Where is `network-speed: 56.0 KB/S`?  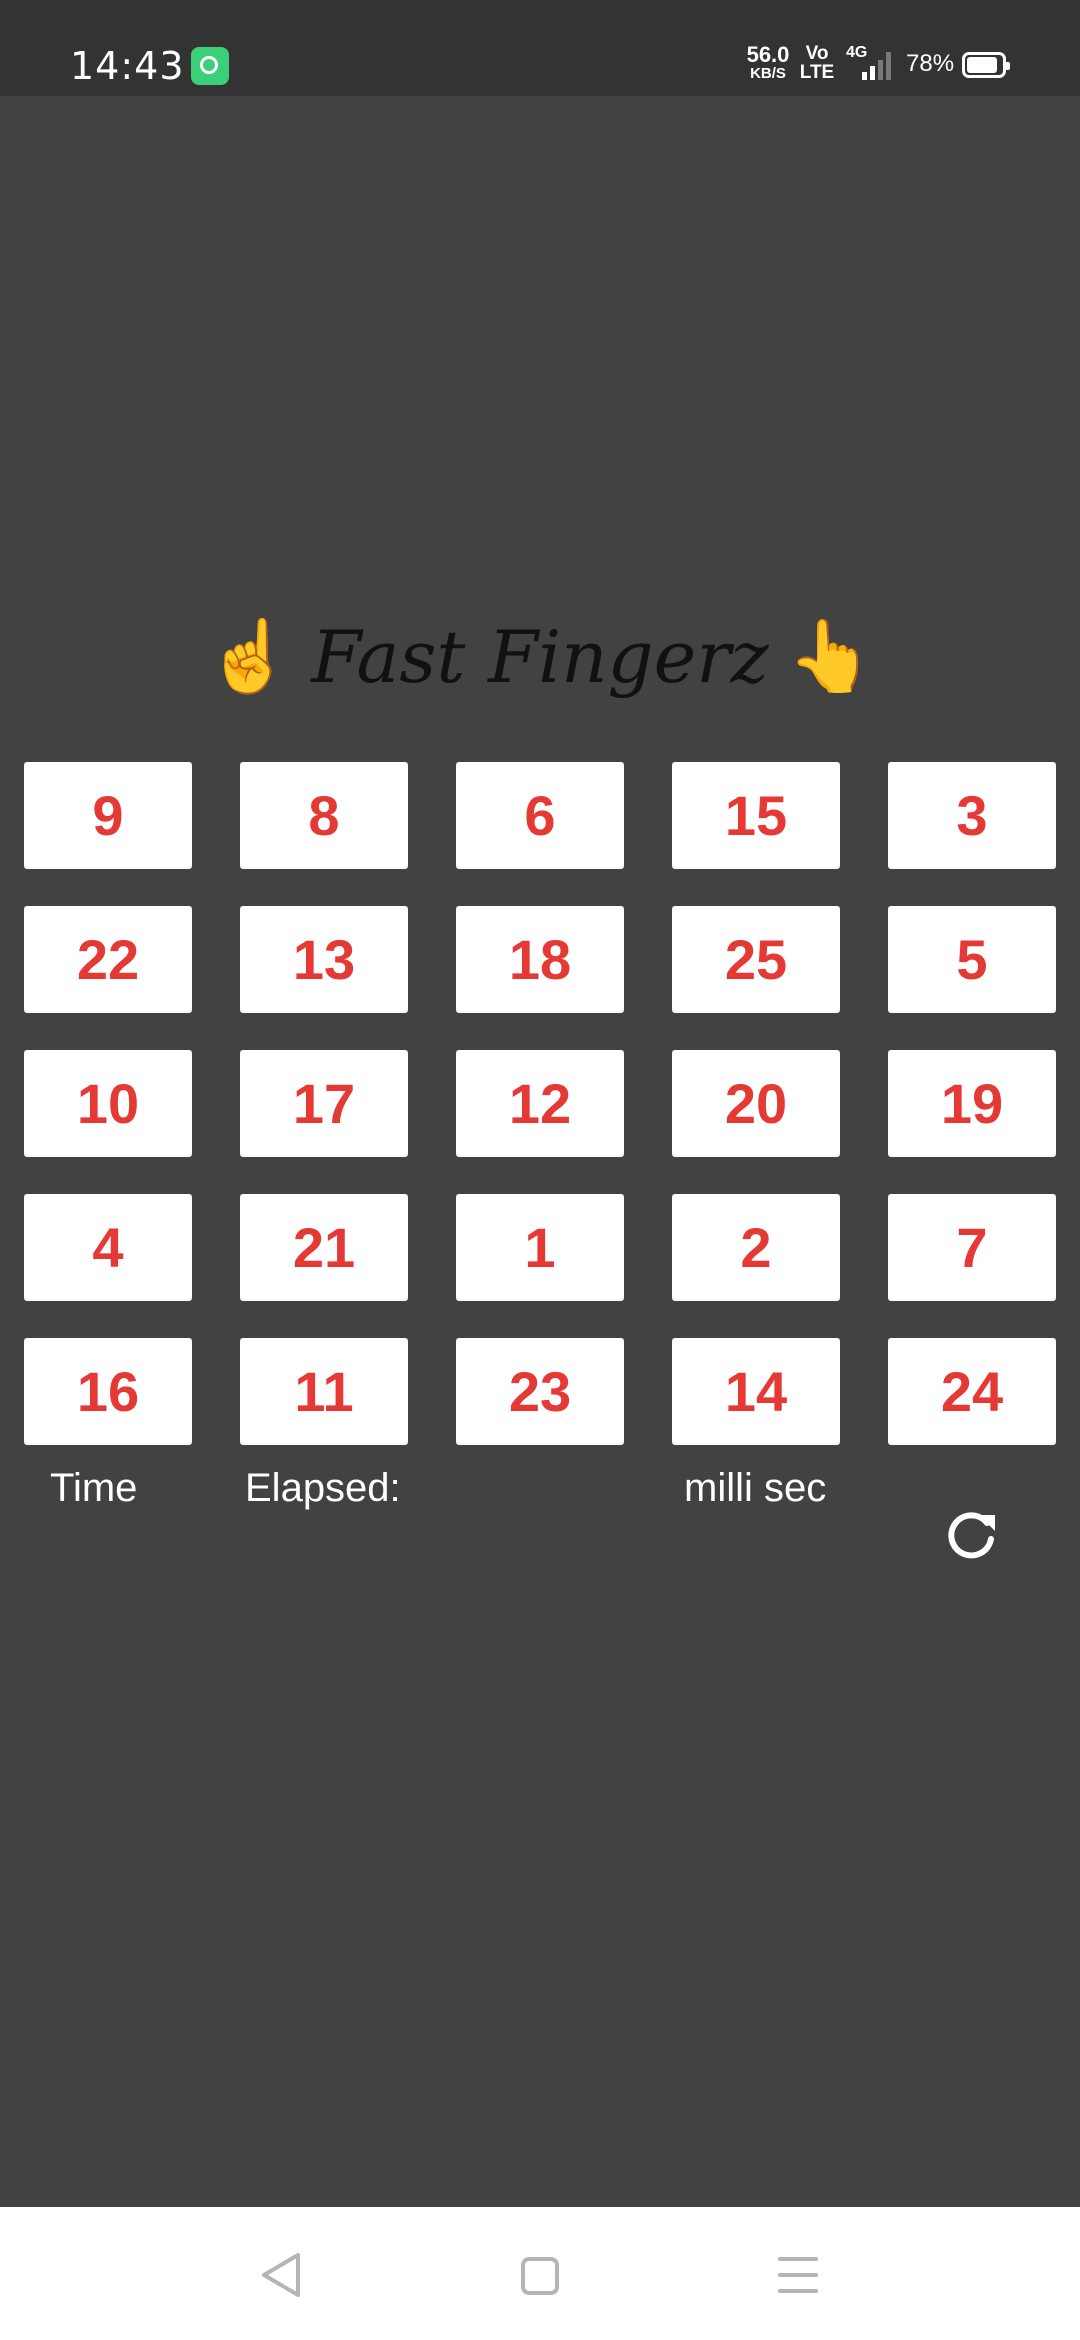
network-speed: 56.0 KB/S is located at coordinates (768, 62).